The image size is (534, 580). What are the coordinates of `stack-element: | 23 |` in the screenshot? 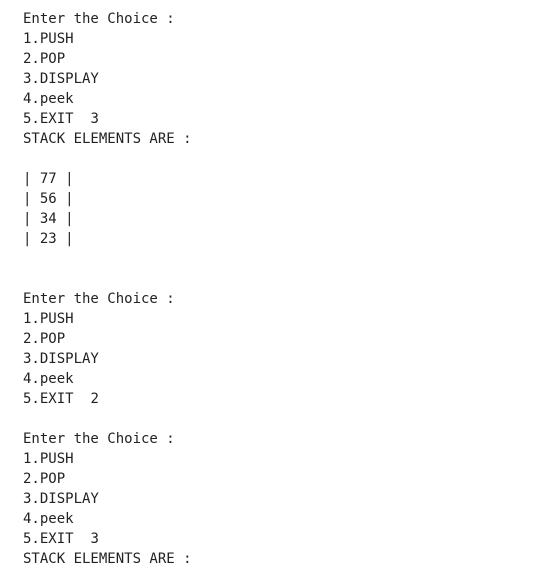 It's located at (48, 239).